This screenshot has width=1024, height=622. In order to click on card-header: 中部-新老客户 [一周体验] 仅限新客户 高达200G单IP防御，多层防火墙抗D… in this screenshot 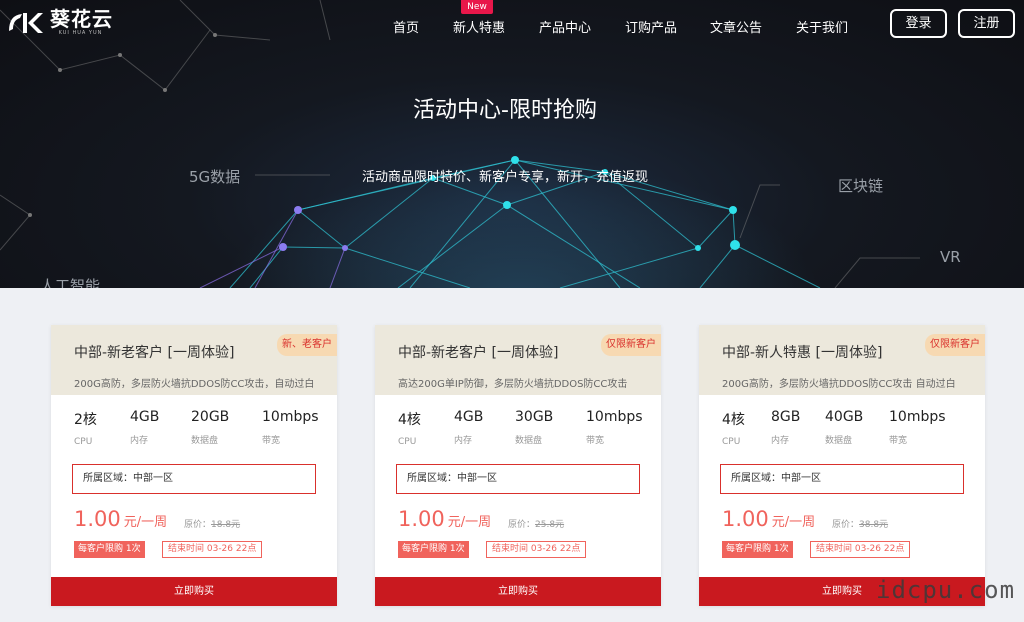, I will do `click(518, 360)`.